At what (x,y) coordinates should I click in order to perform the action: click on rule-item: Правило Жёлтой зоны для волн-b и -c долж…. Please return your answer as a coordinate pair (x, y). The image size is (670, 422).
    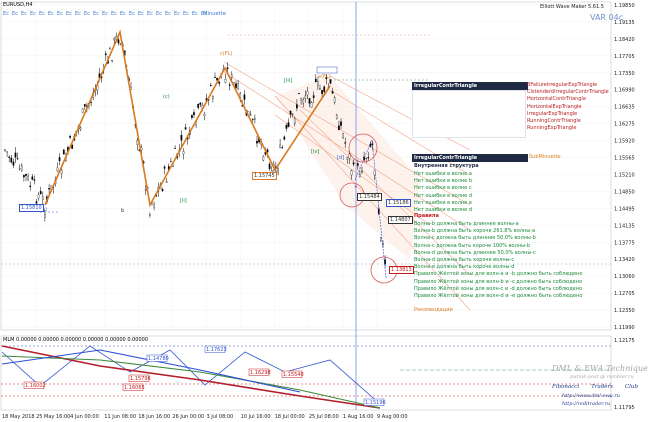
    Looking at the image, I should click on (498, 281).